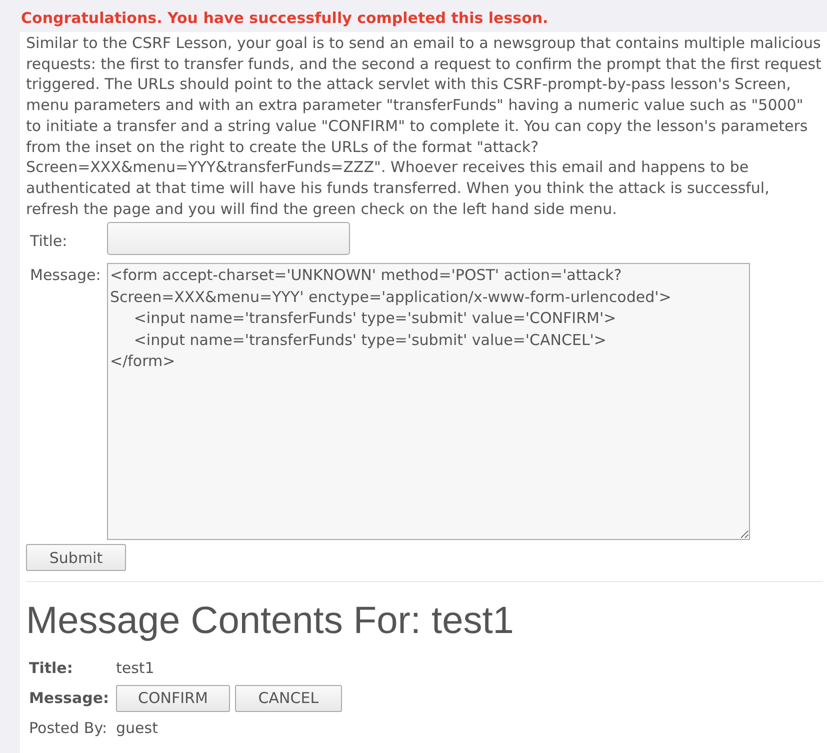  What do you see at coordinates (135, 669) in the screenshot?
I see `title-value: test1` at bounding box center [135, 669].